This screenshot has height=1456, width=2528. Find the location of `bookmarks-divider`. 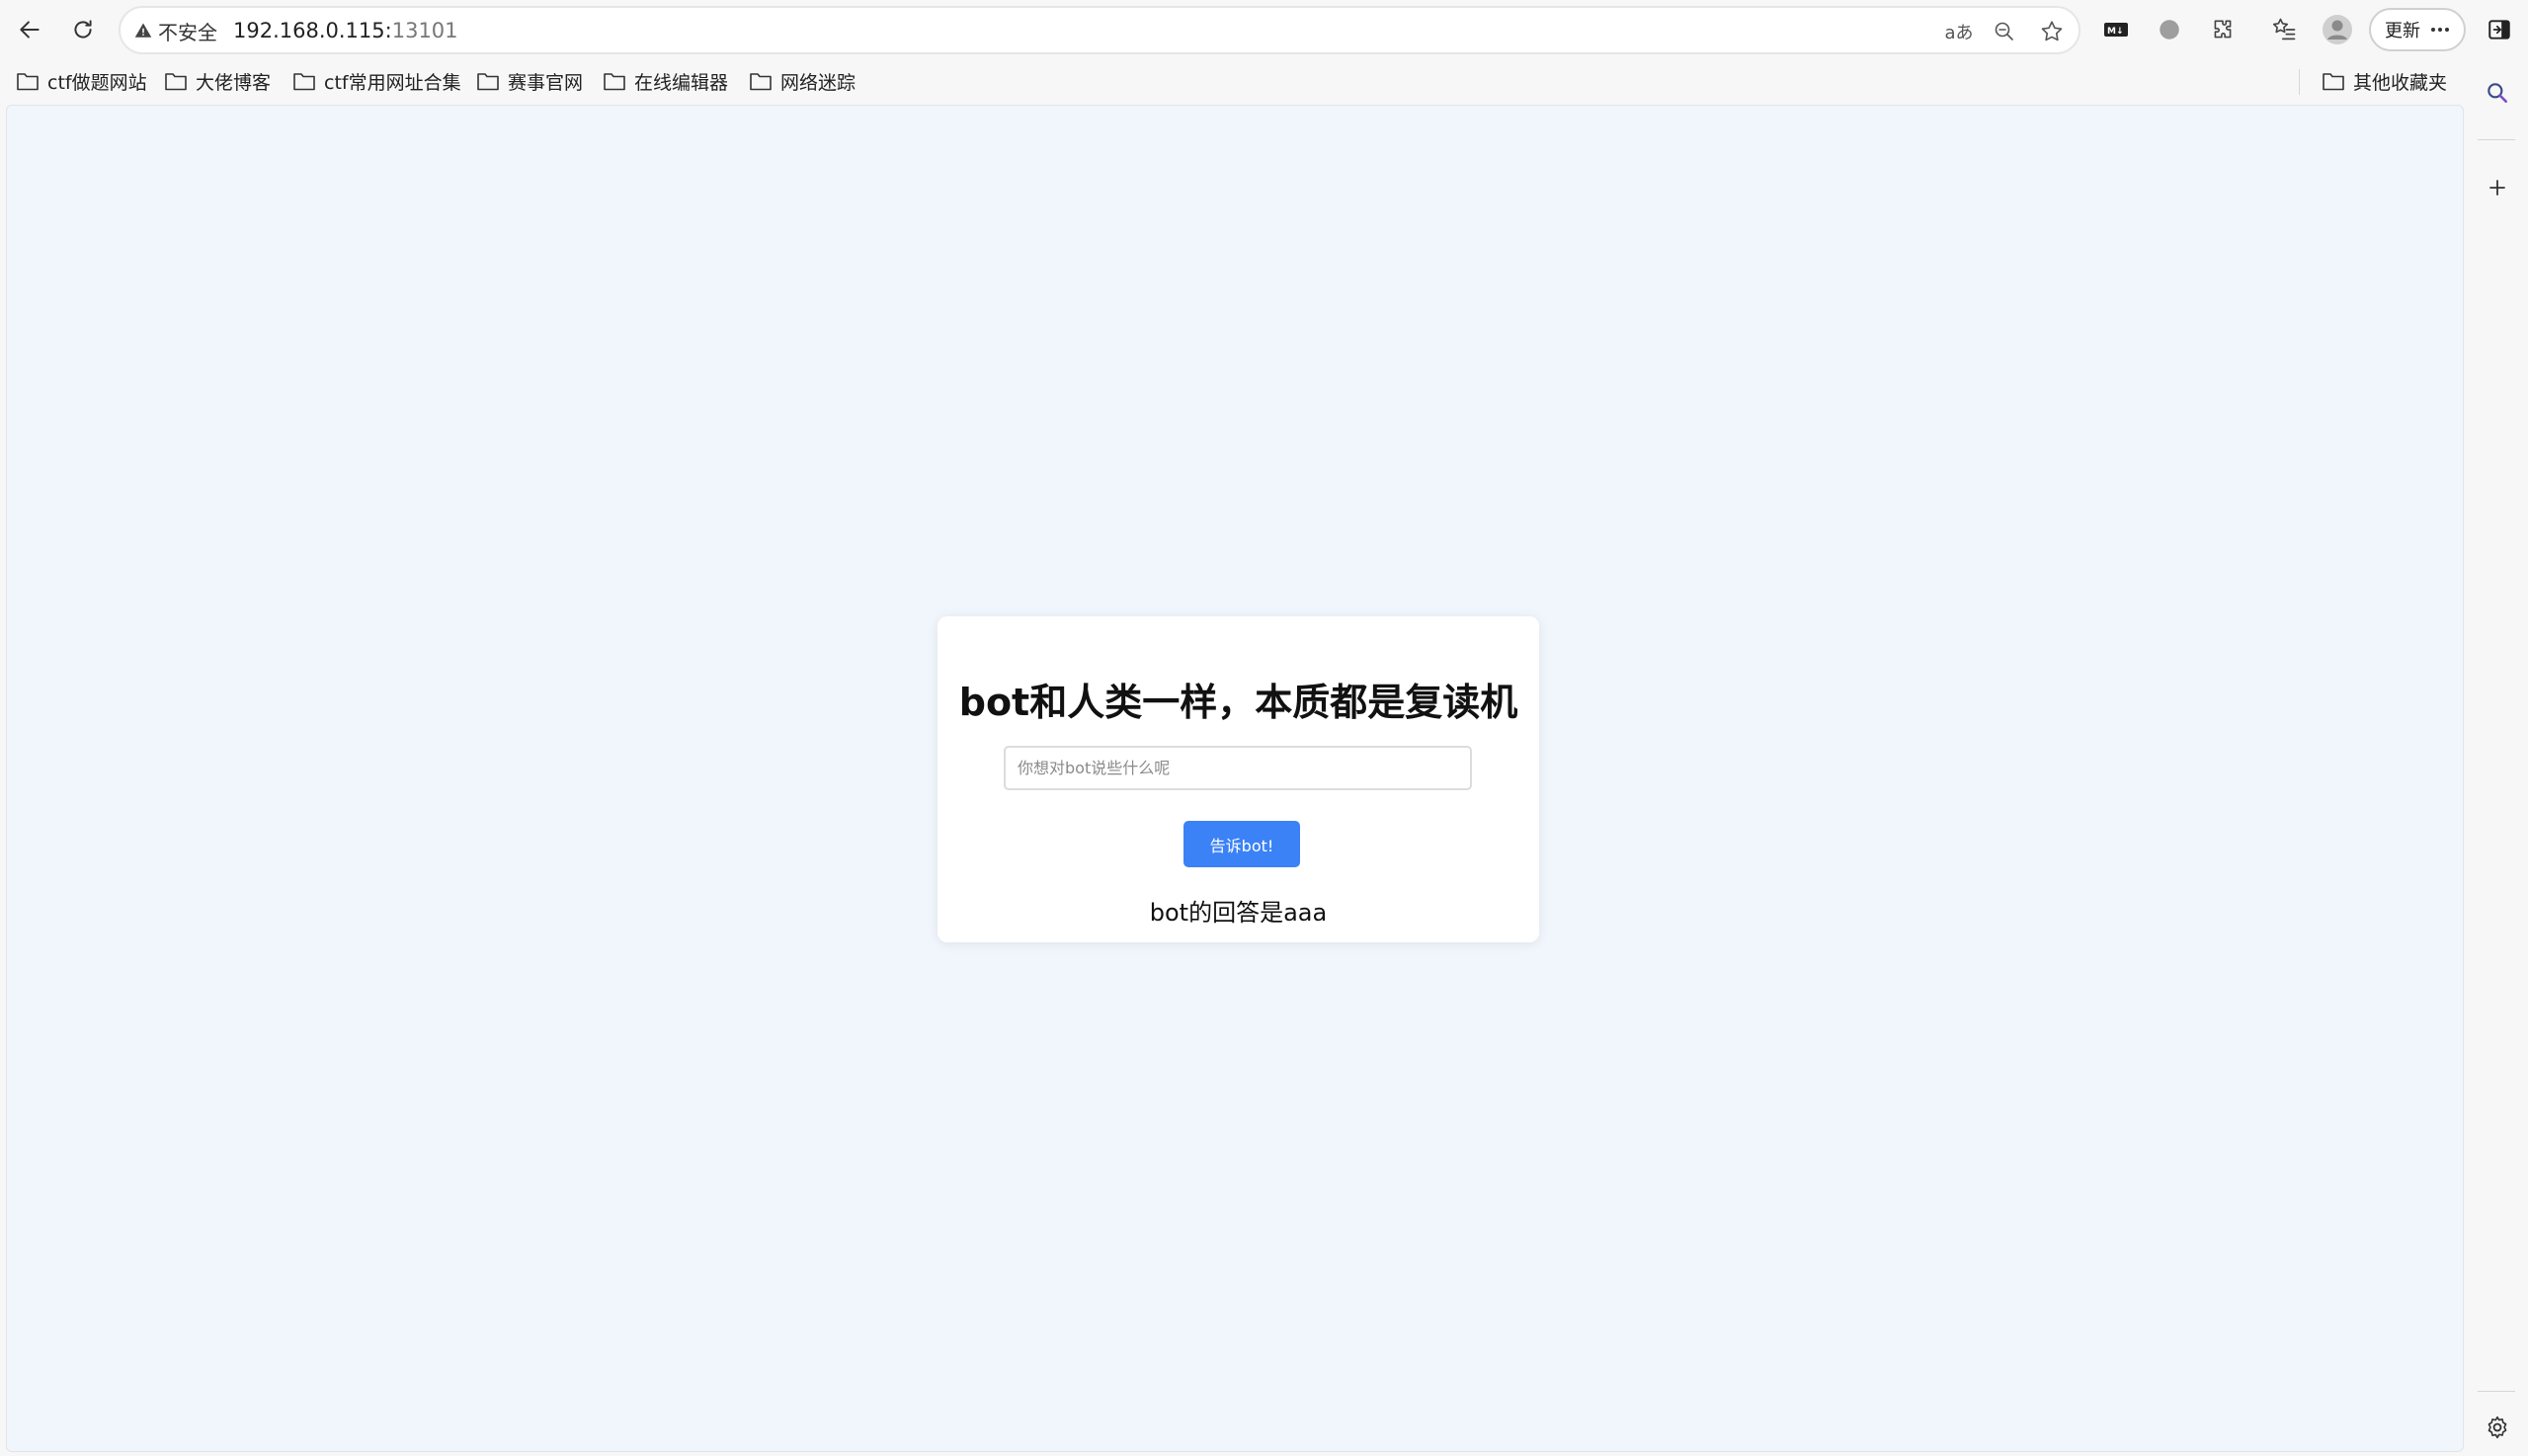

bookmarks-divider is located at coordinates (2299, 82).